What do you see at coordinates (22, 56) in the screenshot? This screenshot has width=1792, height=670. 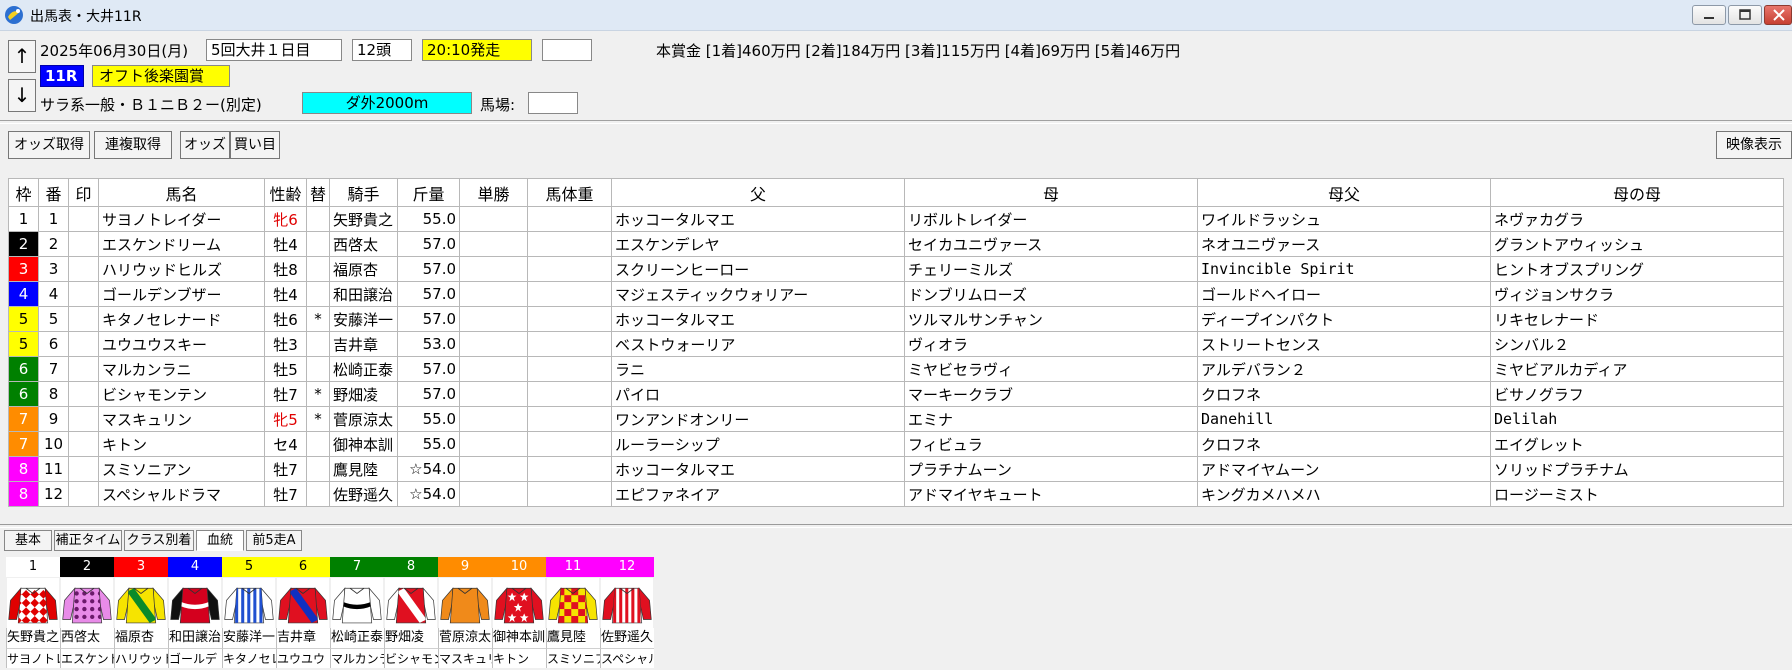 I see `prev-race-button: ↑` at bounding box center [22, 56].